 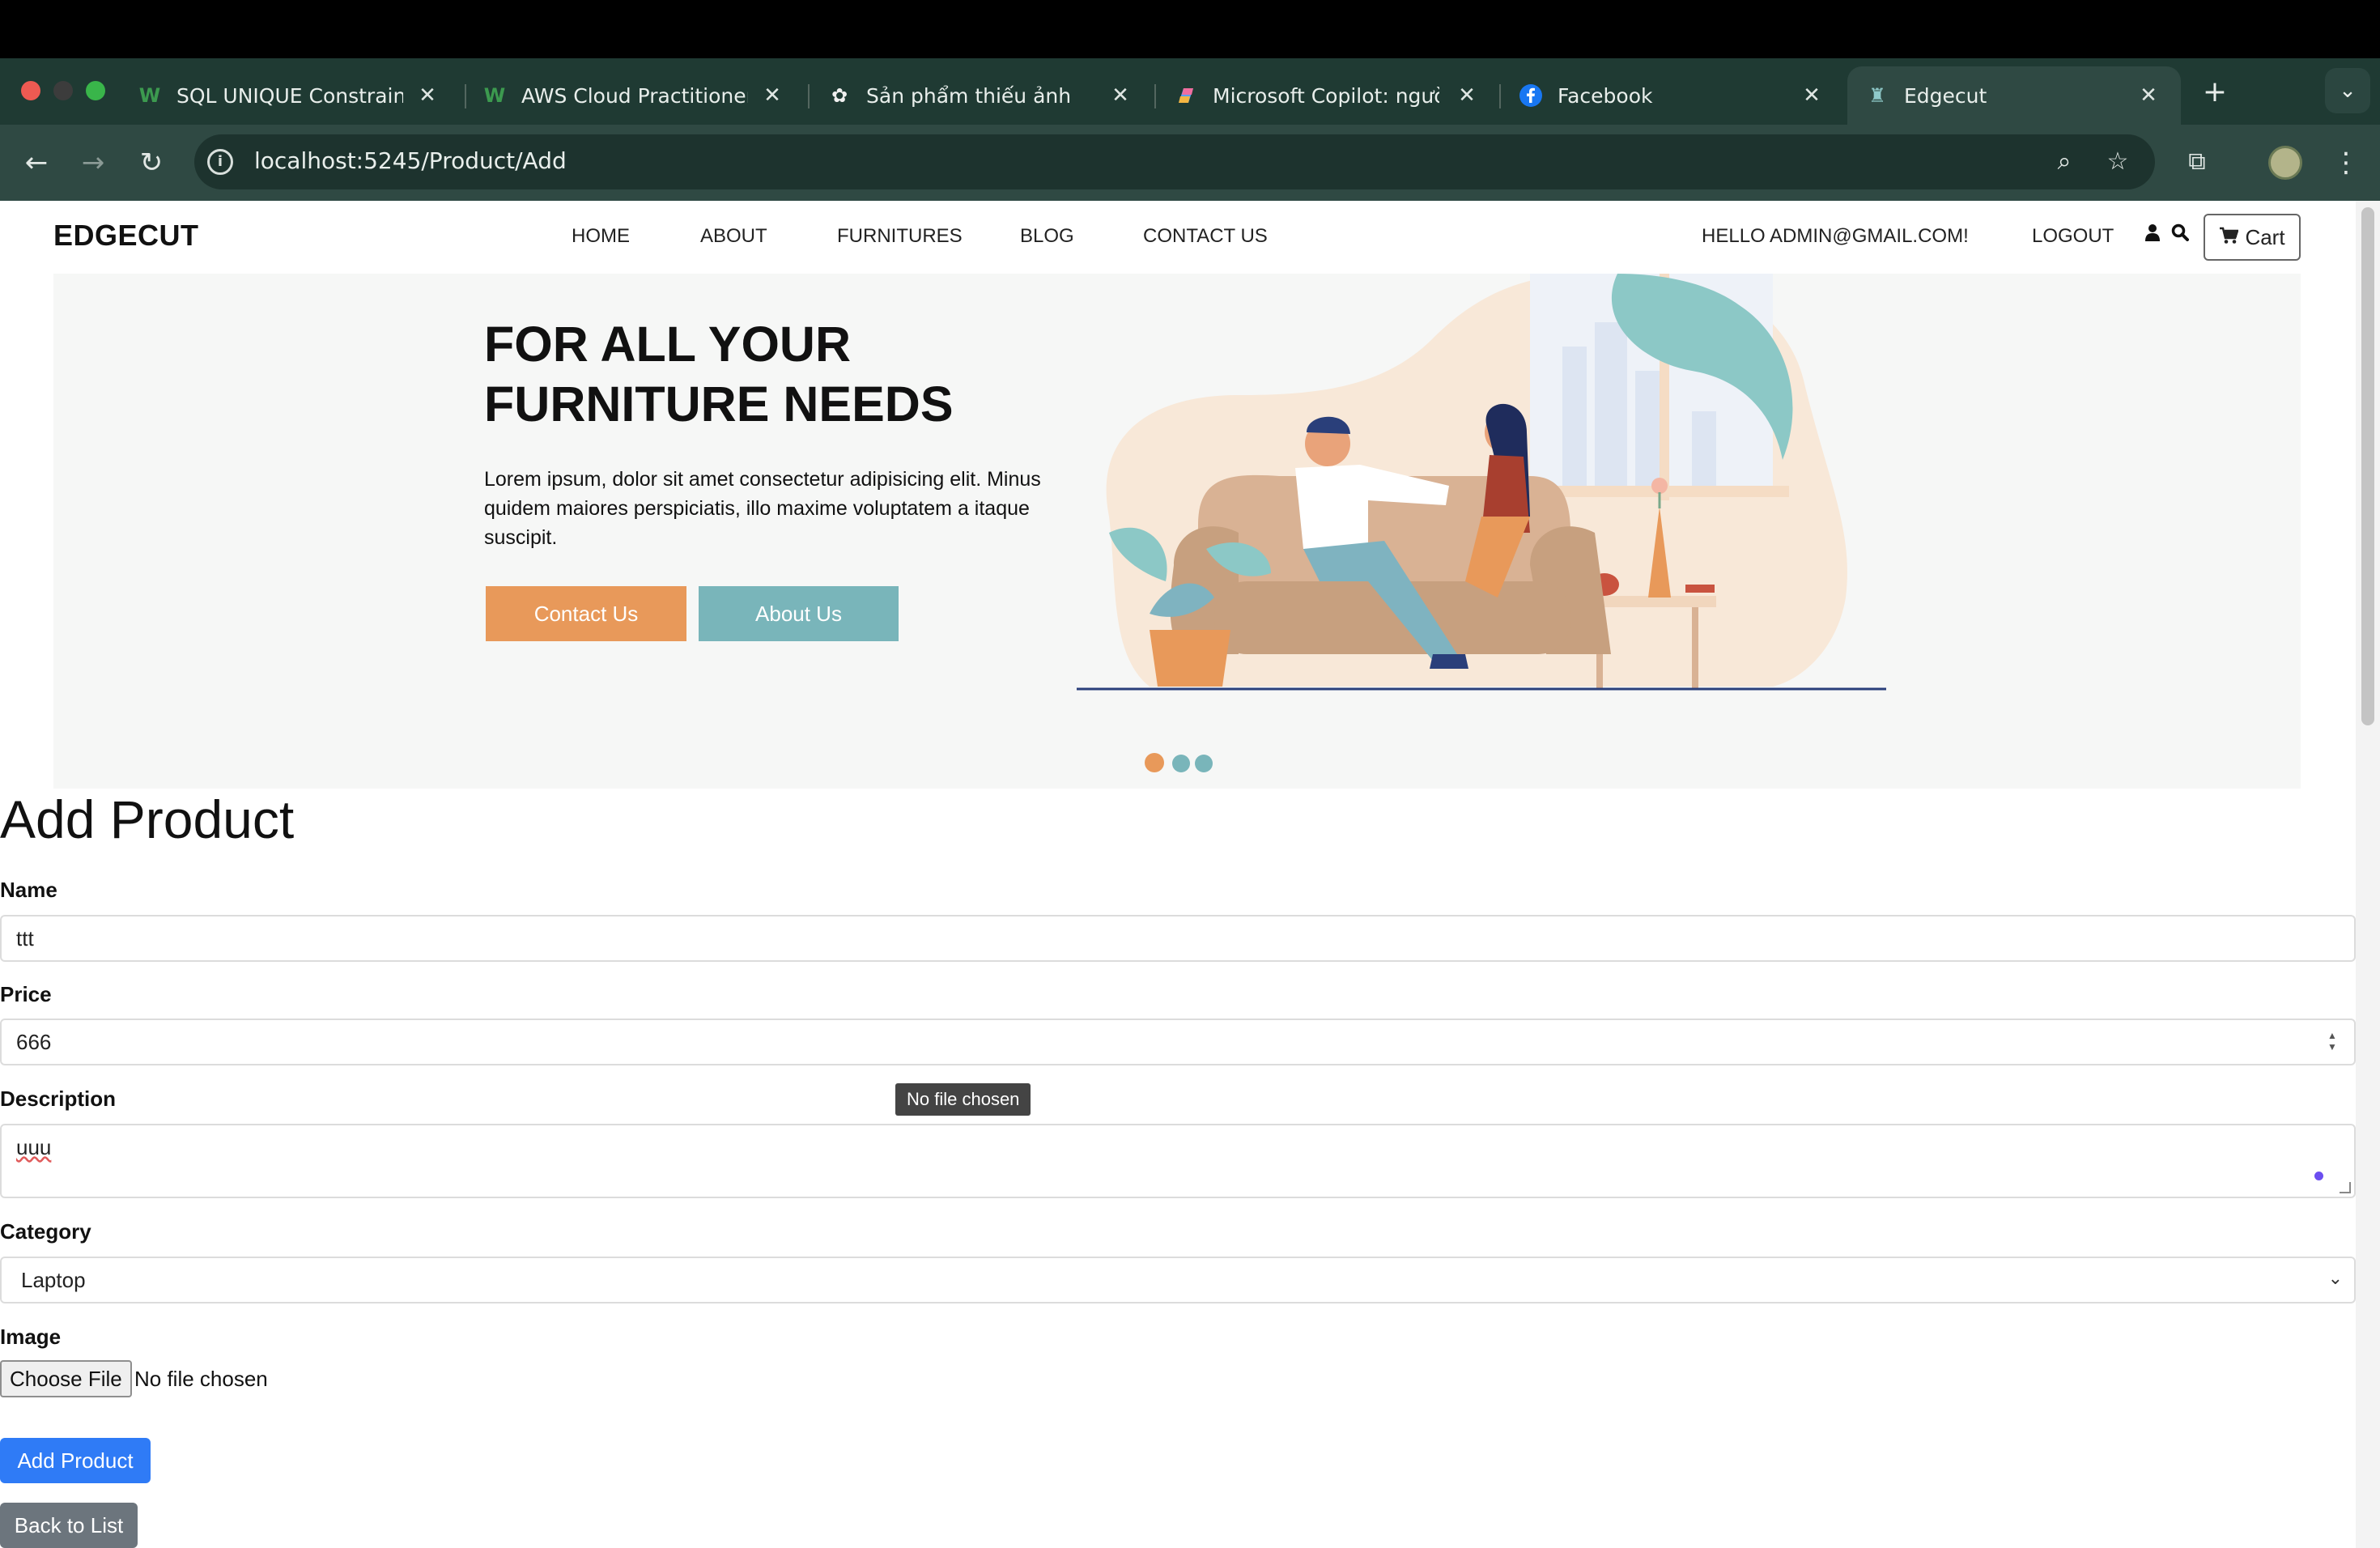 I want to click on profile-avatar, so click(x=2285, y=163).